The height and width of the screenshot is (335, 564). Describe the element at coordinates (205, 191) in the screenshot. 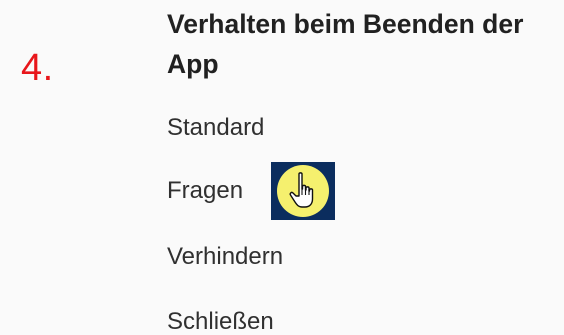

I see `option-fragen: Fragen` at that location.